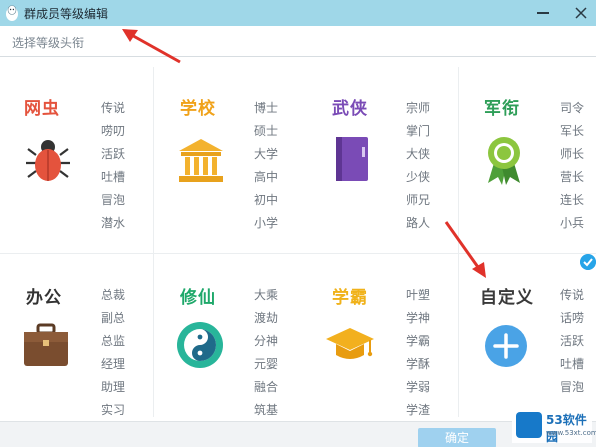  Describe the element at coordinates (418, 200) in the screenshot. I see `level-item: 师兄` at that location.